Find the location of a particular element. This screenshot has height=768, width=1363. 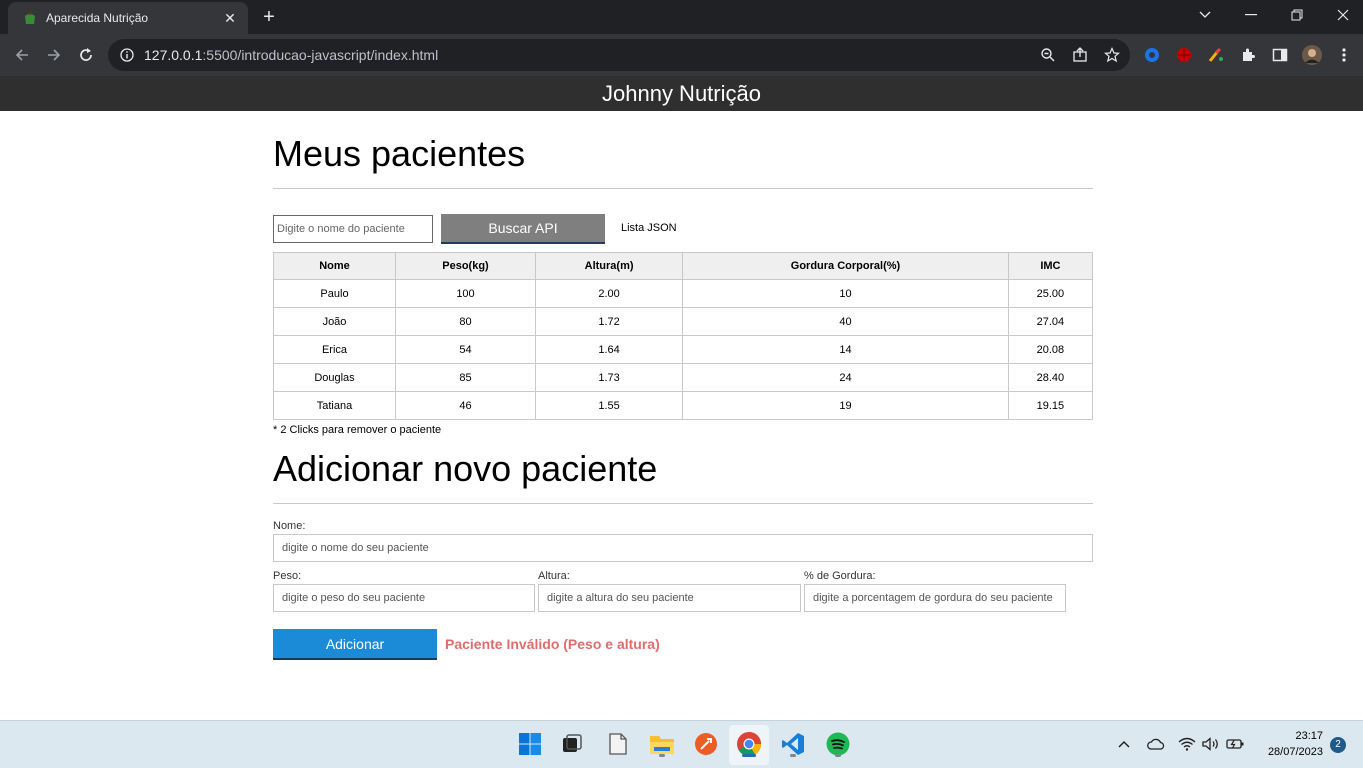

volume-icon is located at coordinates (1211, 744).